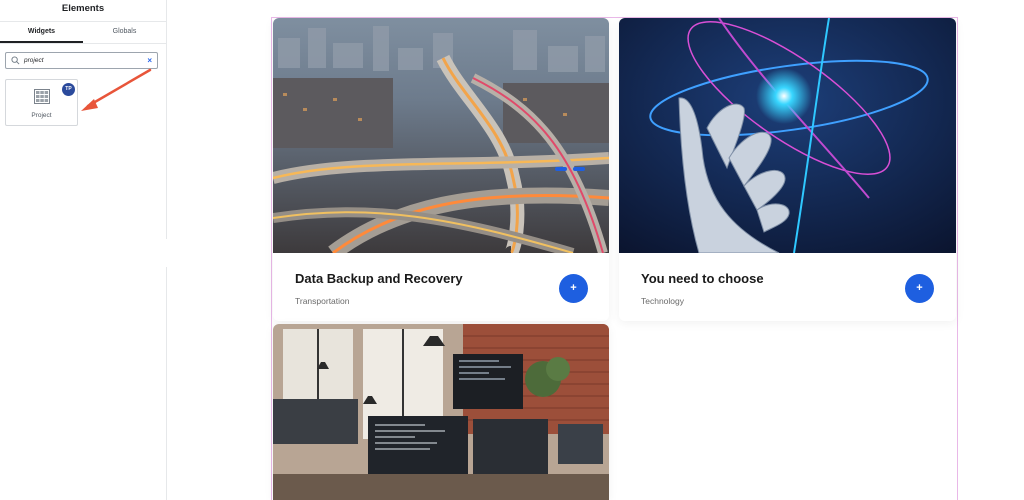 The width and height of the screenshot is (1024, 500). Describe the element at coordinates (322, 301) in the screenshot. I see `project-category: Transportation` at that location.